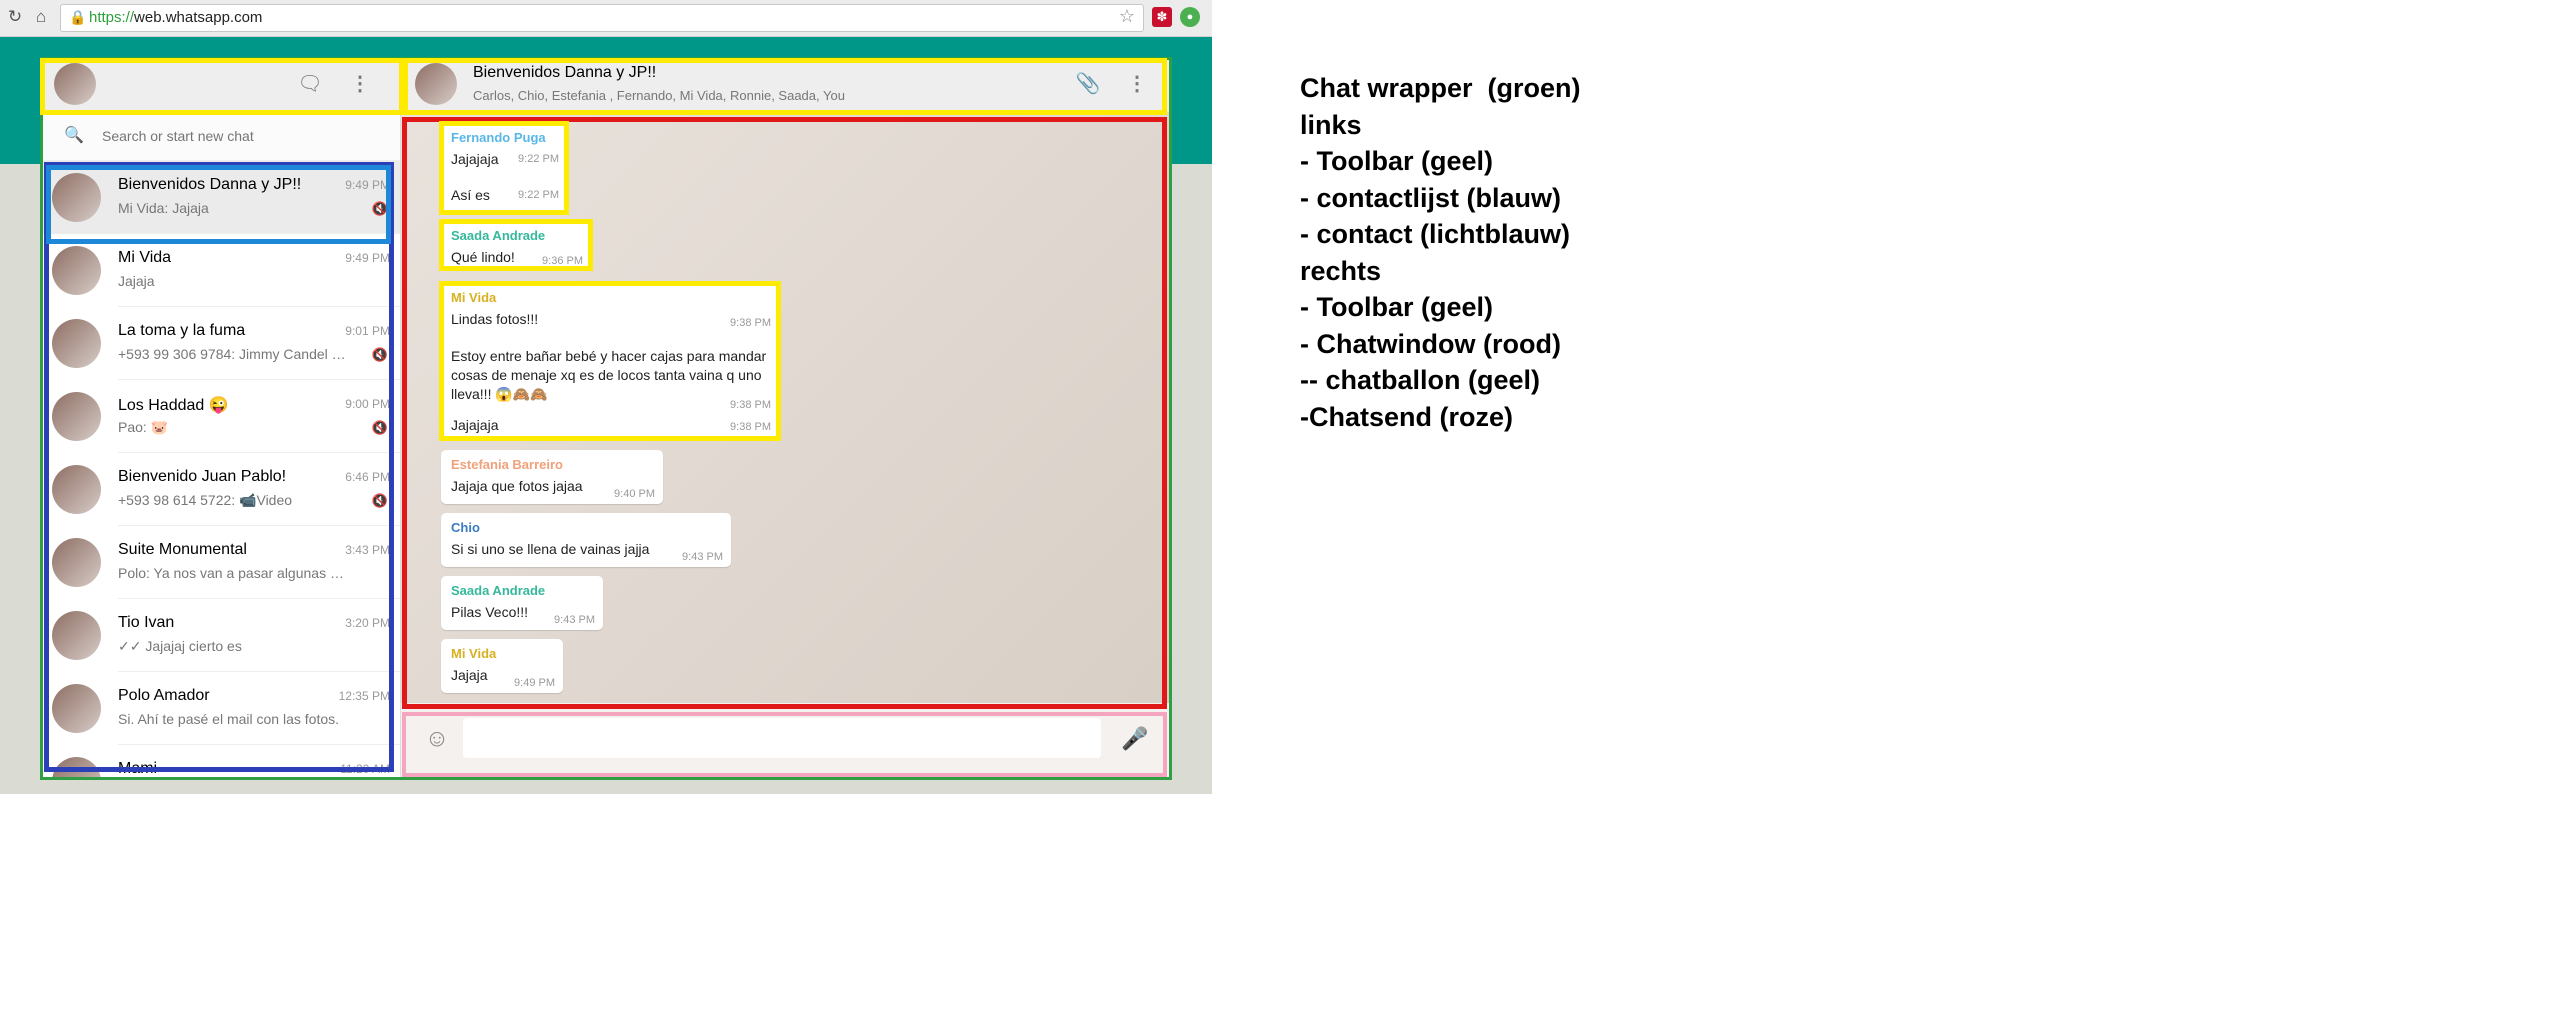  Describe the element at coordinates (470, 195) in the screenshot. I see `message-text: Así es` at that location.